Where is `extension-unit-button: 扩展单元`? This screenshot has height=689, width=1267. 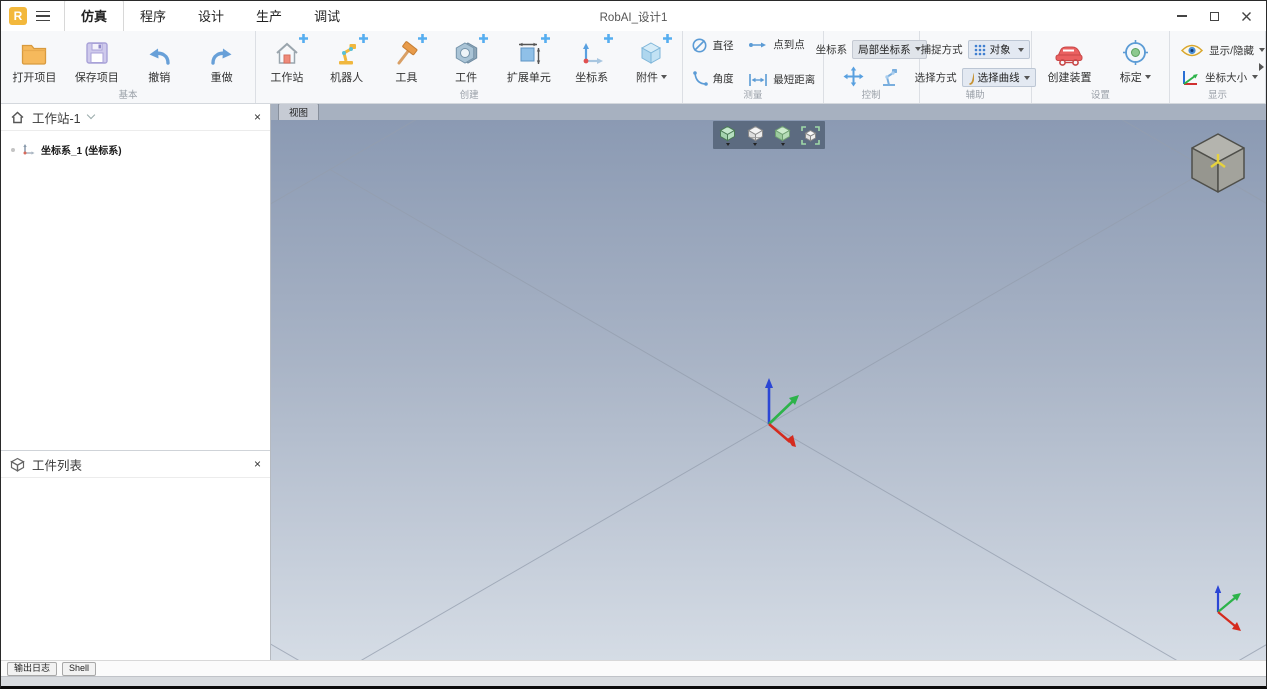 extension-unit-button: 扩展单元 is located at coordinates (529, 59).